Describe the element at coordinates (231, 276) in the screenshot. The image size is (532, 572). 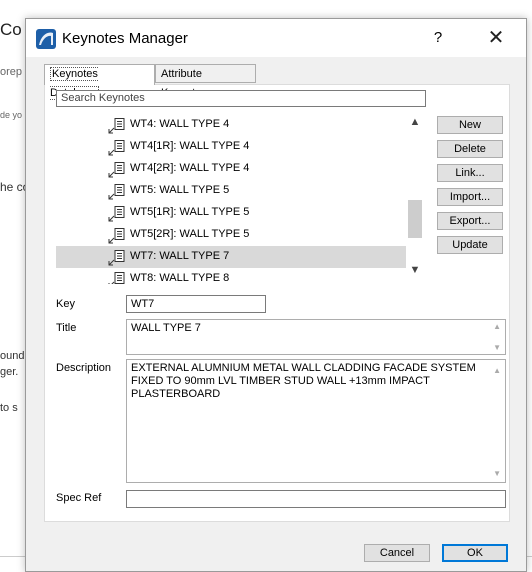
I see `keynote-list-item: WT8: WALL TYPE 8` at that location.